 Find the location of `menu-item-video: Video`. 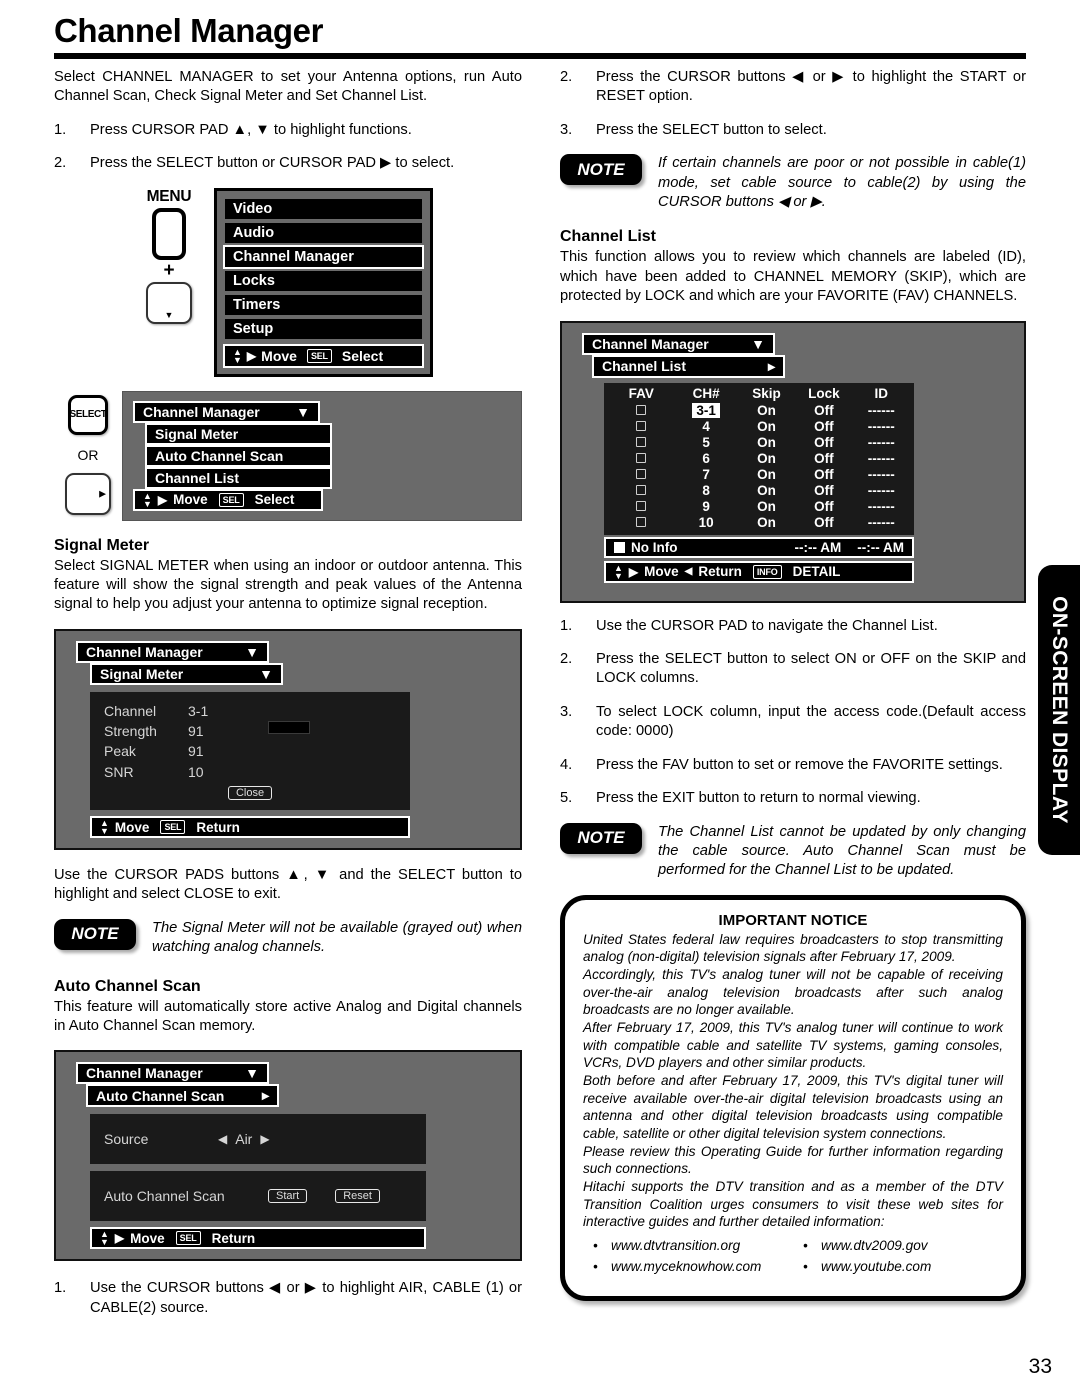

menu-item-video: Video is located at coordinates (323, 208).